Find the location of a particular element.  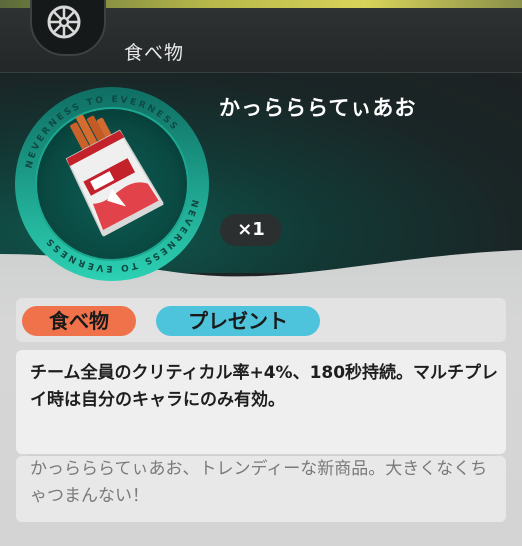

flavor-text: かっらららてぃあお、トレンディーな新商品。大きくなくちゃつまんない！ is located at coordinates (259, 482).